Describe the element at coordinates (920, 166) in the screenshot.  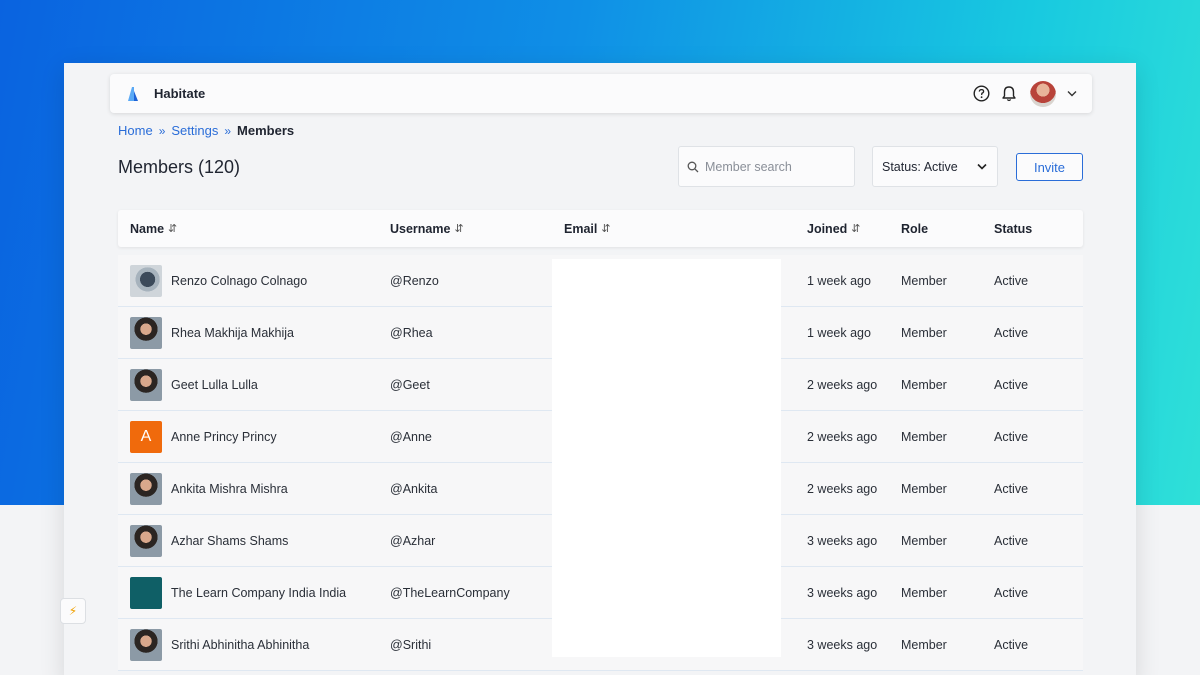
I see `status-filter-label: Status: Active` at that location.